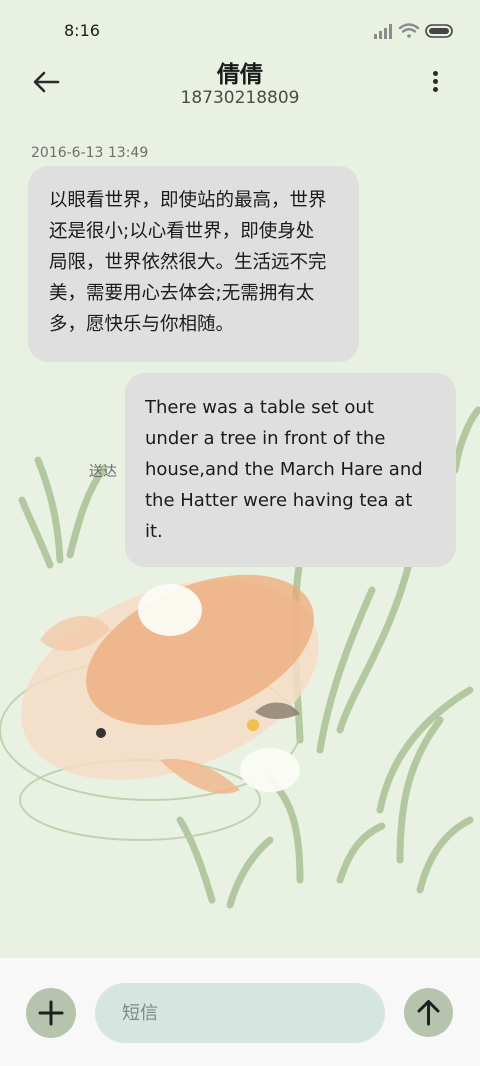 Image resolution: width=480 pixels, height=1066 pixels. Describe the element at coordinates (240, 1013) in the screenshot. I see `message-input` at that location.